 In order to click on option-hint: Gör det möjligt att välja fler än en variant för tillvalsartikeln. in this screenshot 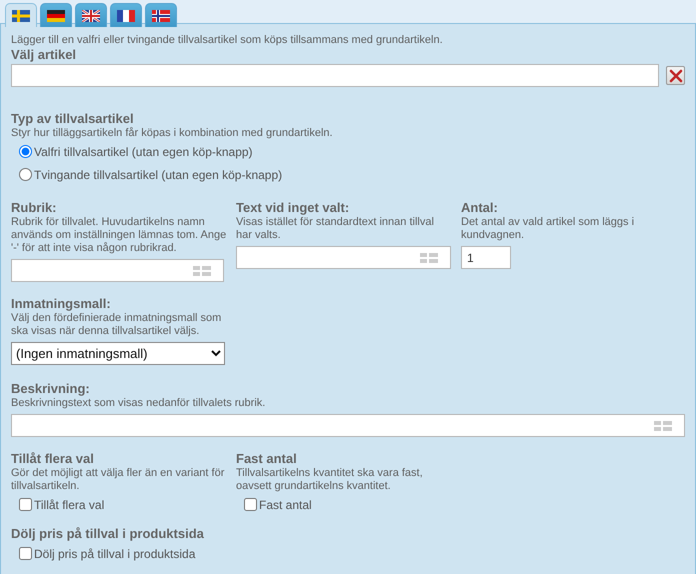, I will do `click(118, 480)`.